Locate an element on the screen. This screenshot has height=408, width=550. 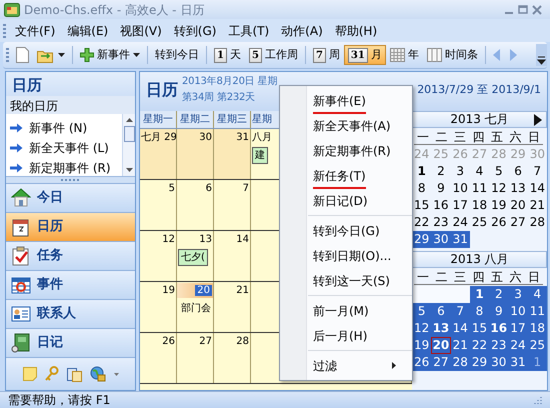
day-number: 26 is located at coordinates (422, 362).